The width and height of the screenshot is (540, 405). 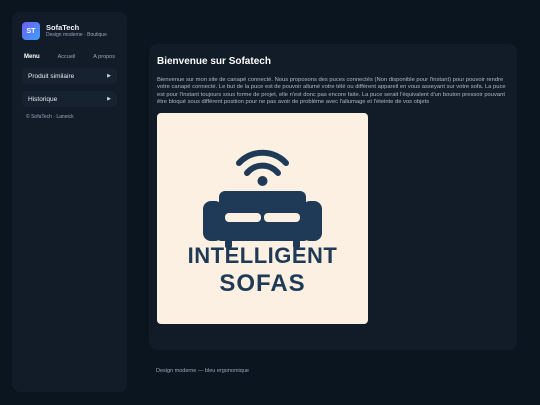 I want to click on nav-home-link: Accueil, so click(x=67, y=57).